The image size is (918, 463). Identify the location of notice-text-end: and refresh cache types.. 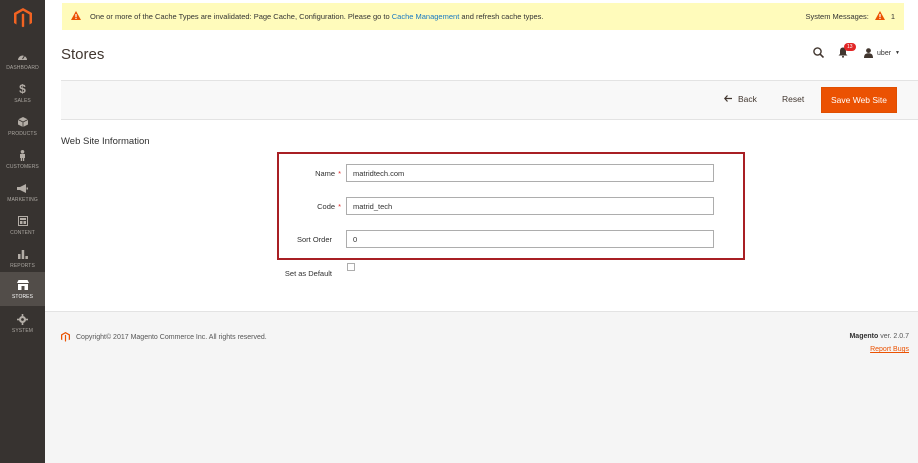
(502, 16).